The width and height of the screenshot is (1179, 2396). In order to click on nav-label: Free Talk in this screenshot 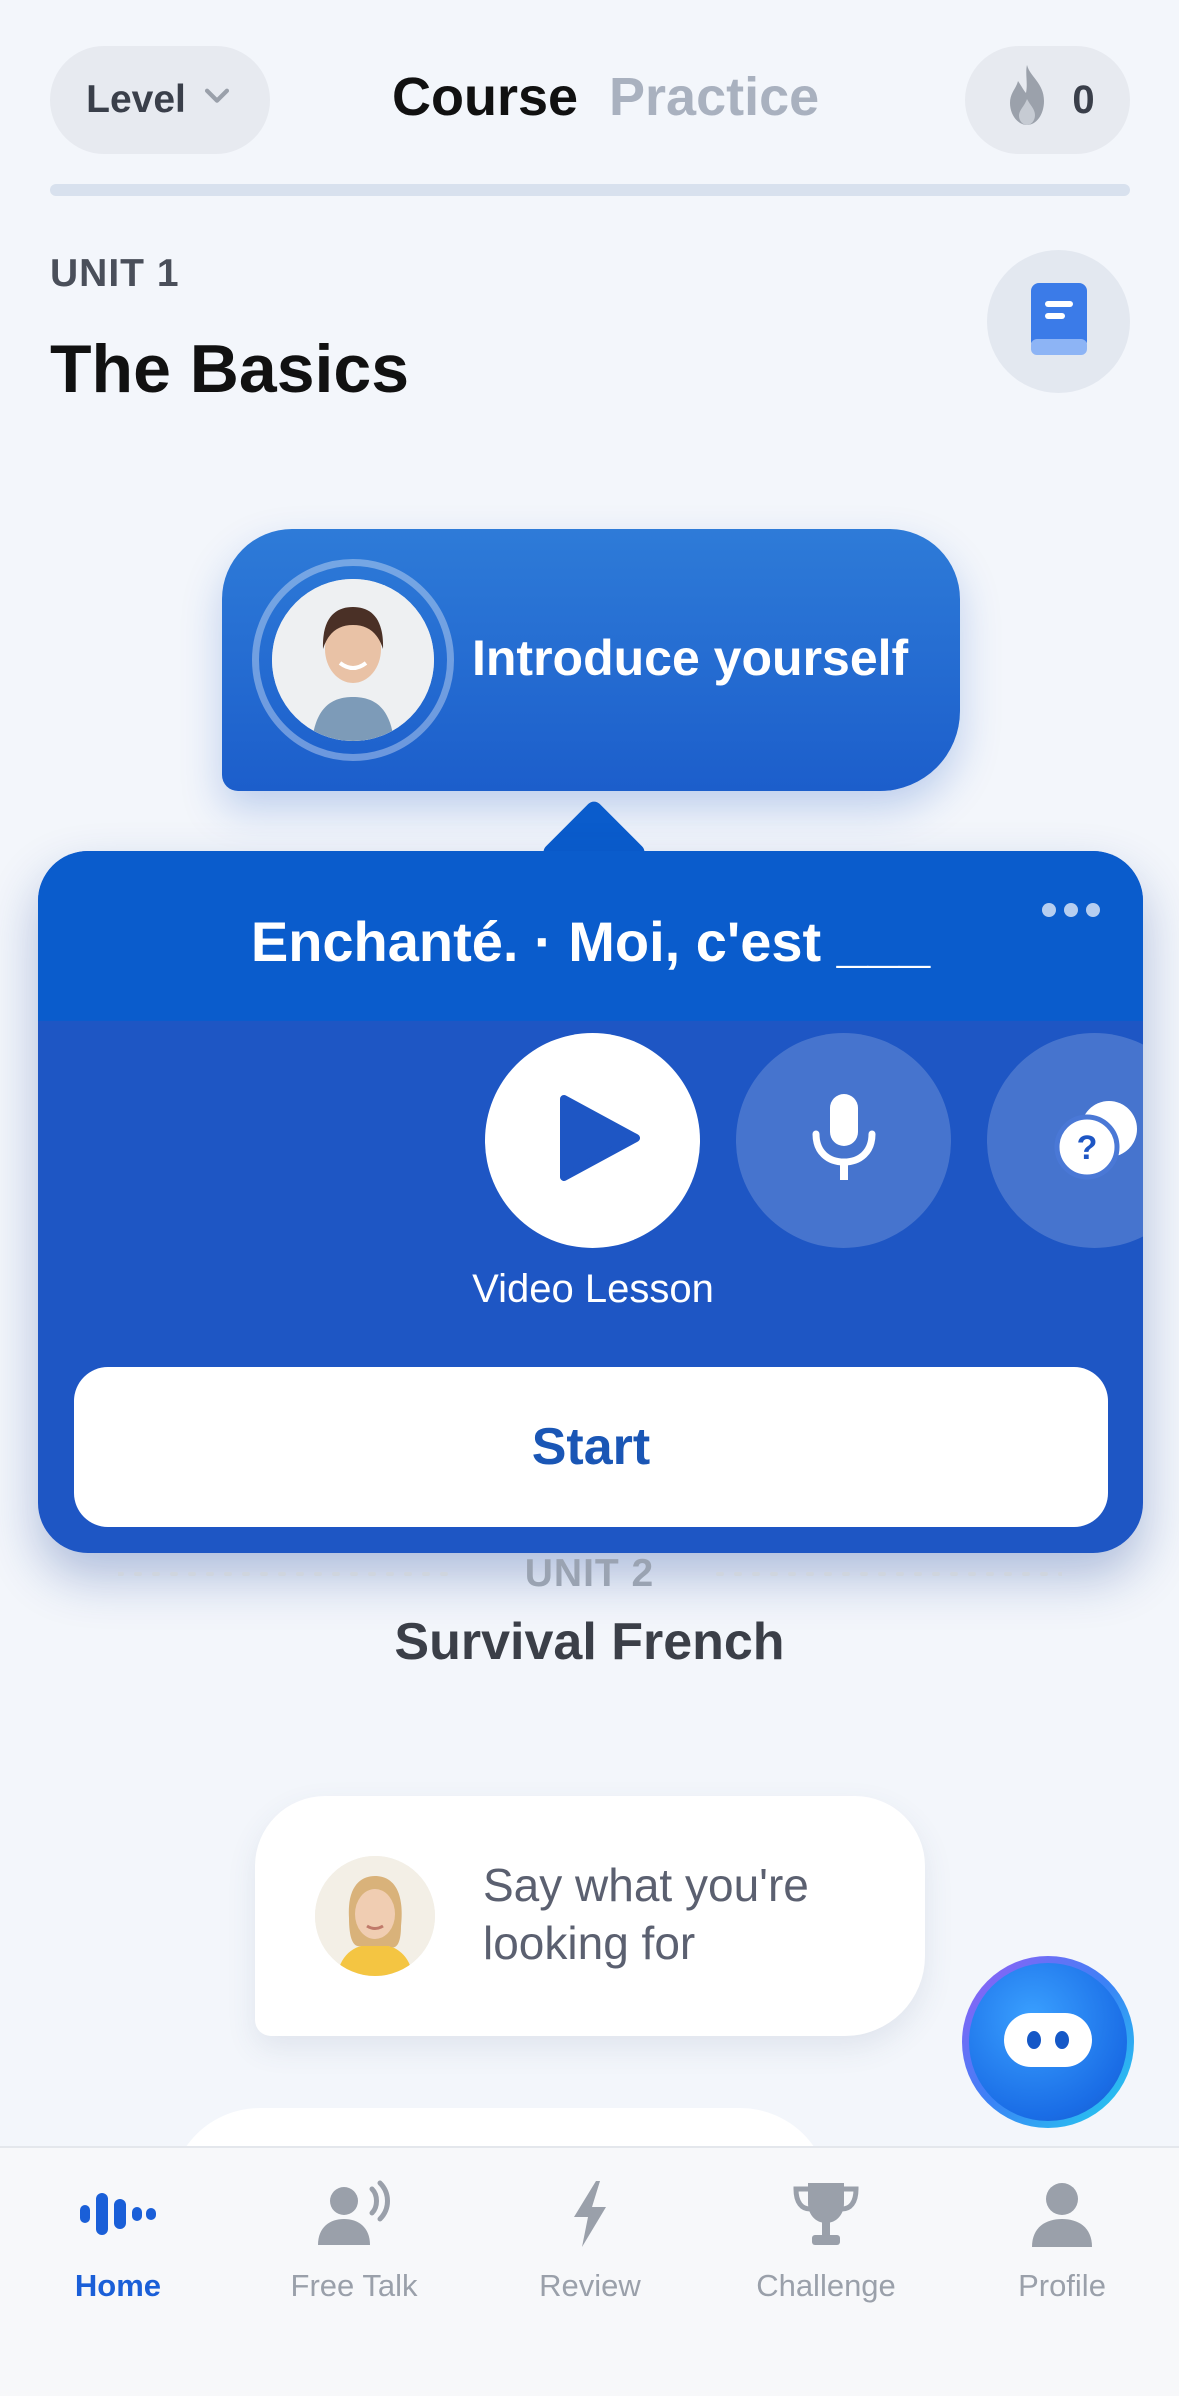, I will do `click(354, 2285)`.